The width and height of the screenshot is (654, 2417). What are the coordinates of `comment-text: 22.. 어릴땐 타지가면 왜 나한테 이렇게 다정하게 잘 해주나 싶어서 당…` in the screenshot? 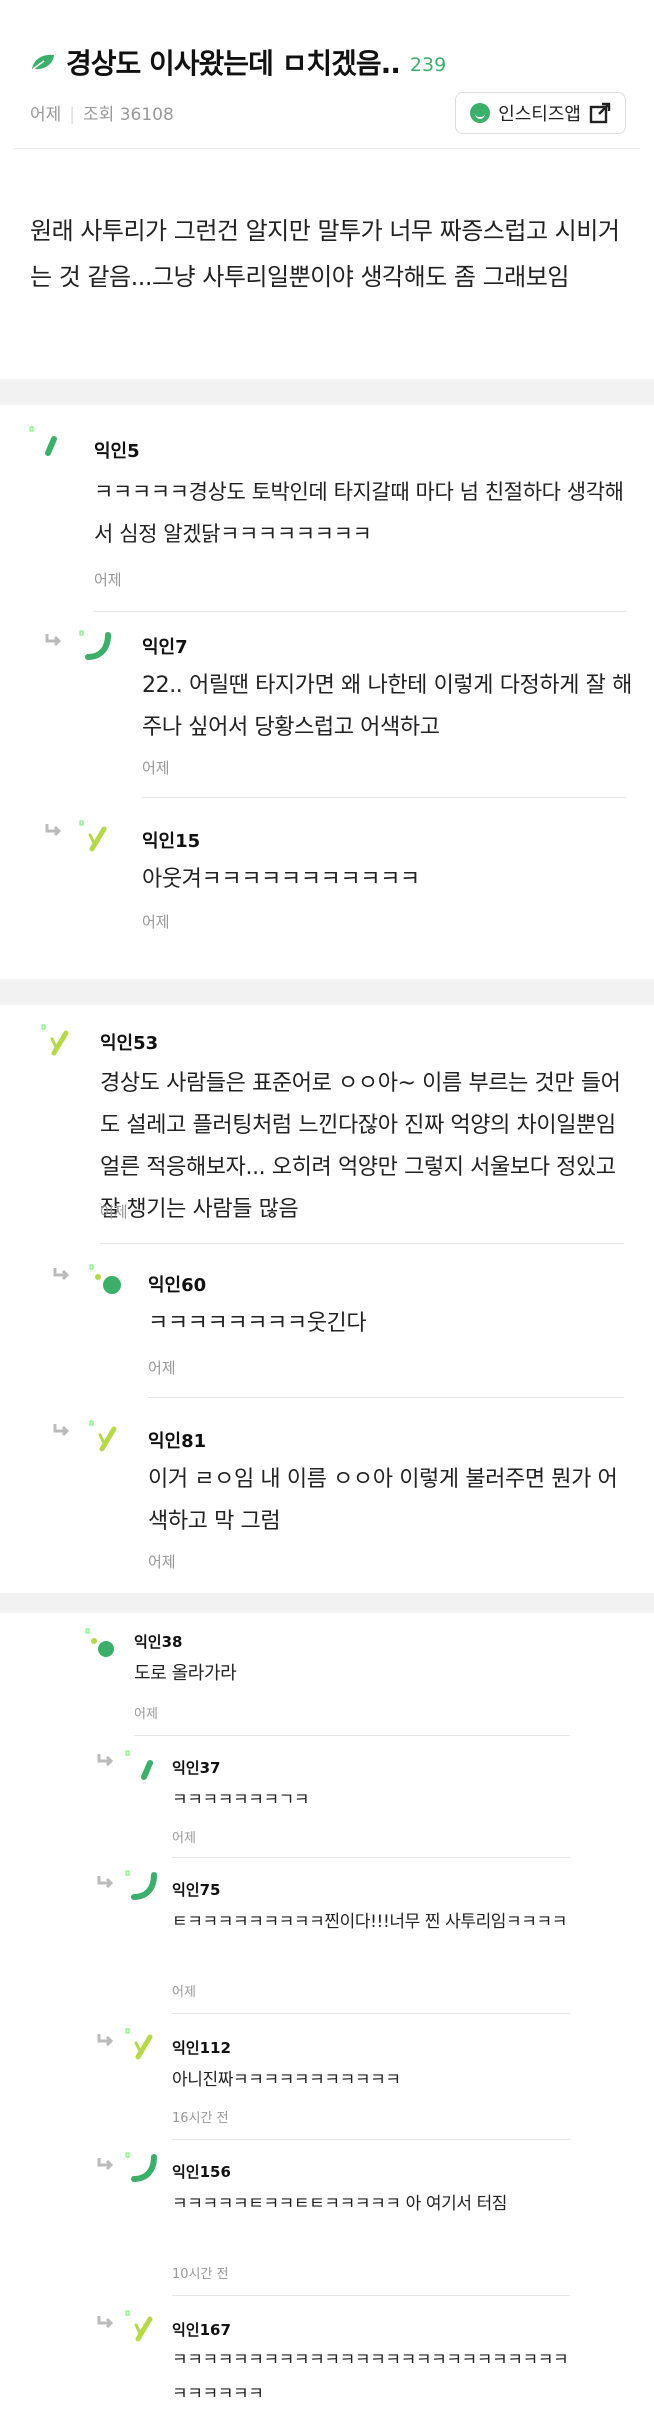 It's located at (387, 706).